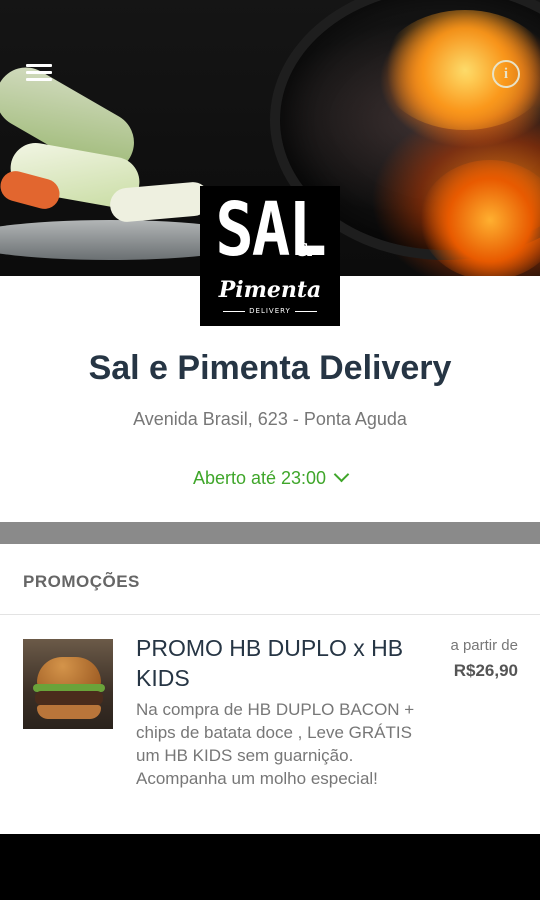  Describe the element at coordinates (160, 202) in the screenshot. I see `hero-vegetable-image` at that location.